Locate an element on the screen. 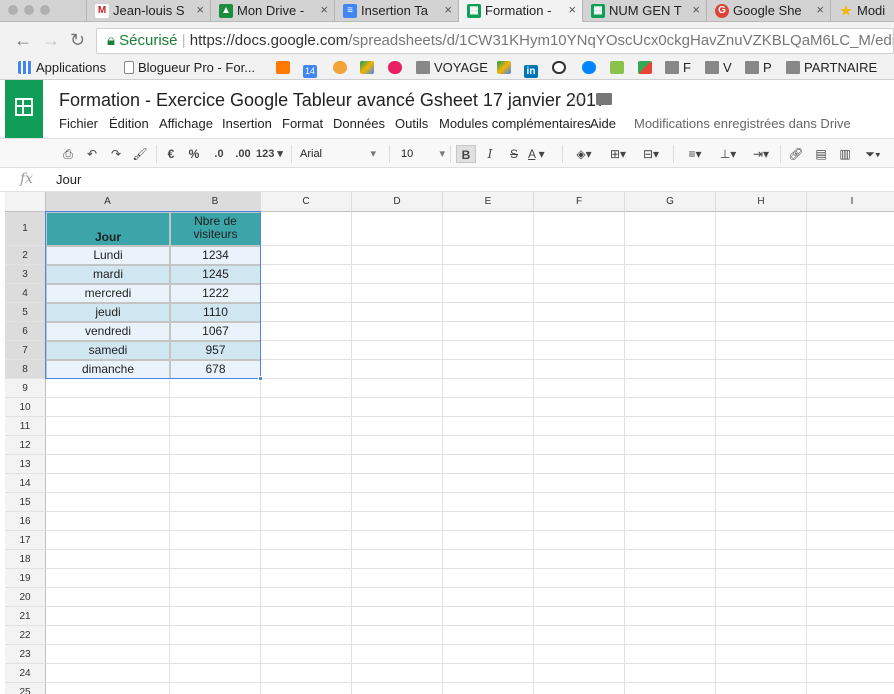 This screenshot has height=694, width=894. fill-color-icon: ◈▾ is located at coordinates (584, 154).